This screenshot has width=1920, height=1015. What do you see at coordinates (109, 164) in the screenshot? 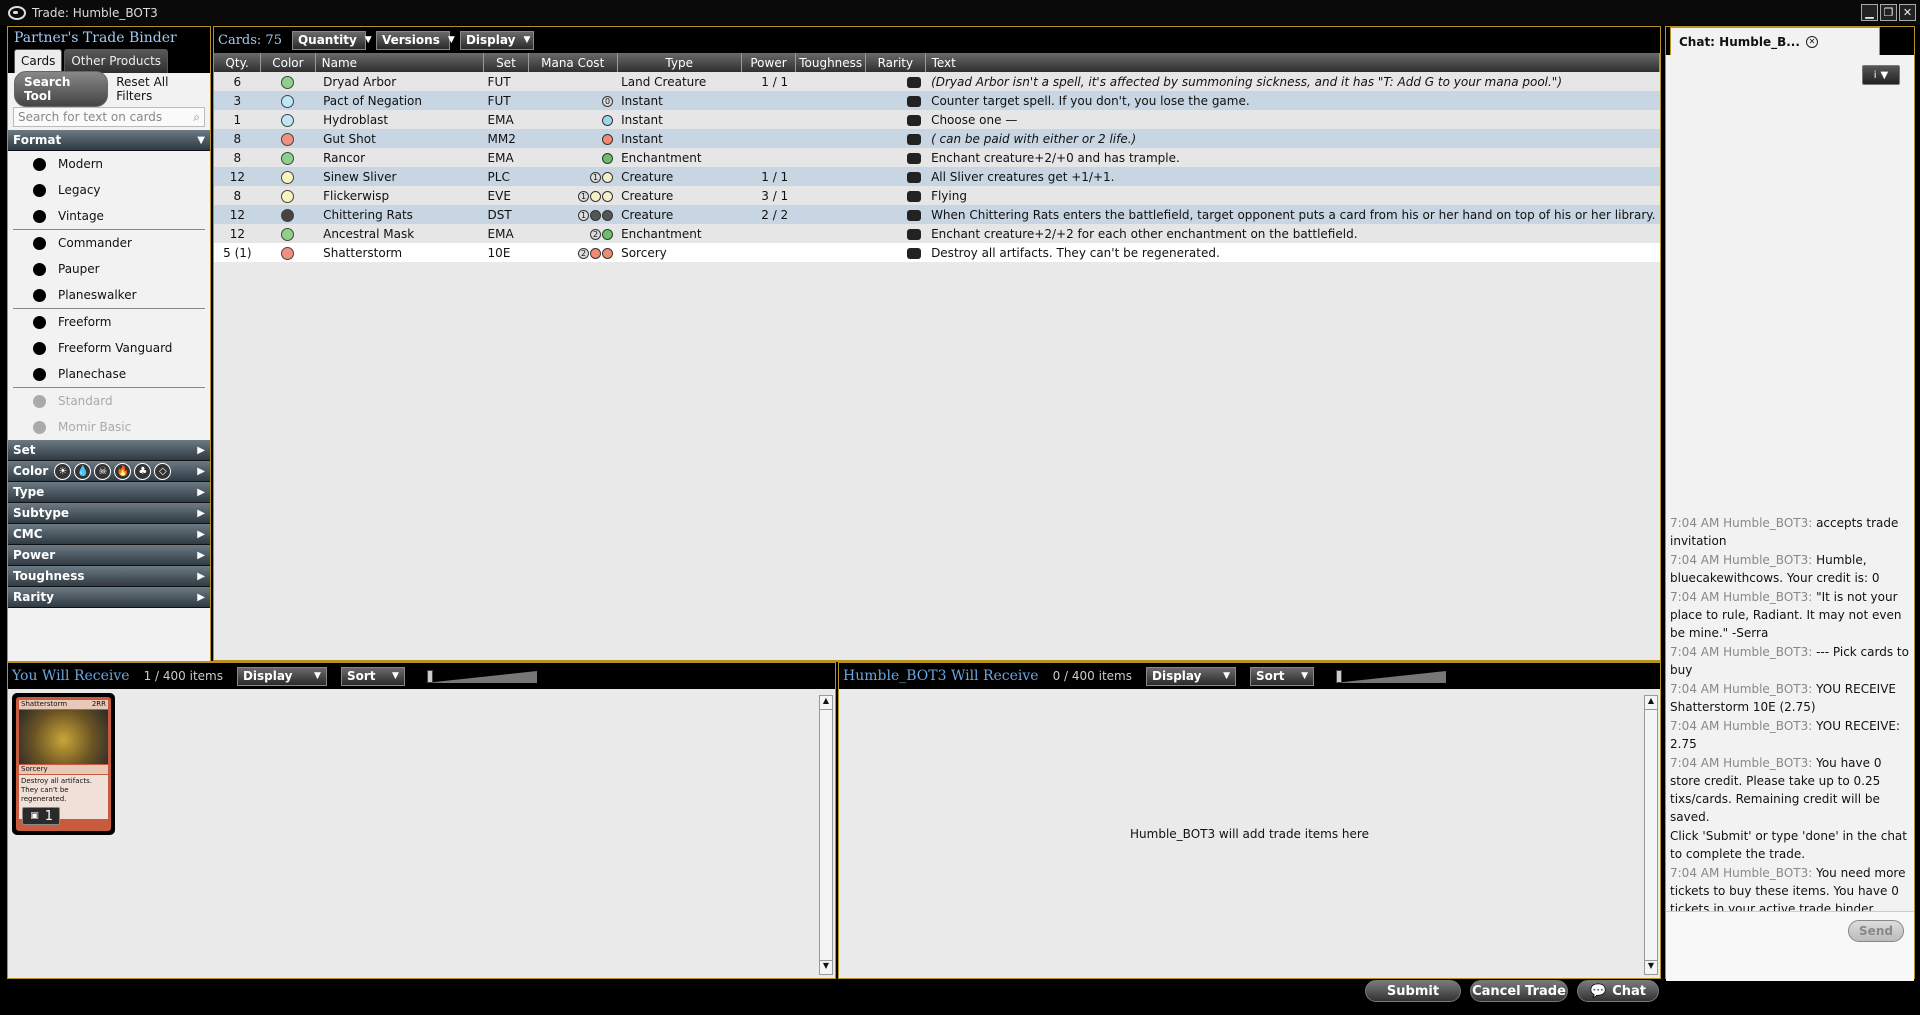
I see `format-option: Modern` at bounding box center [109, 164].